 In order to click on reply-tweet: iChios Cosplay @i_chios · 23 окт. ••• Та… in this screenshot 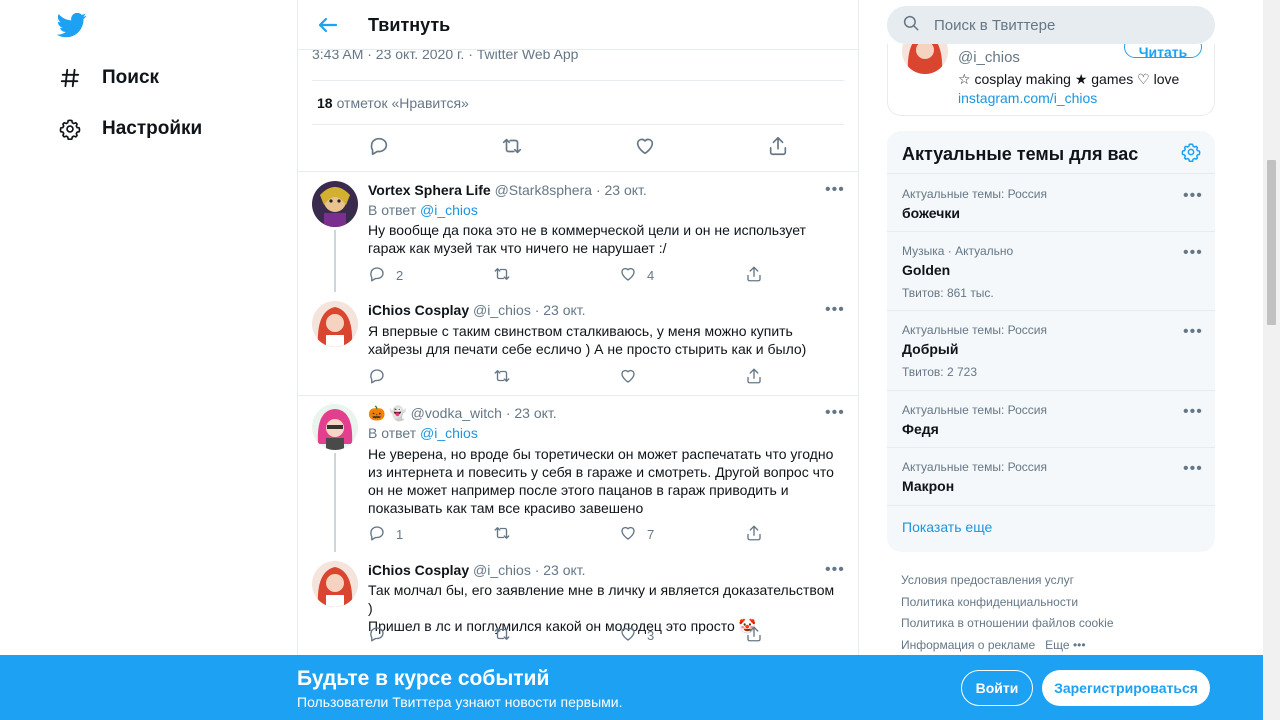, I will do `click(578, 603)`.